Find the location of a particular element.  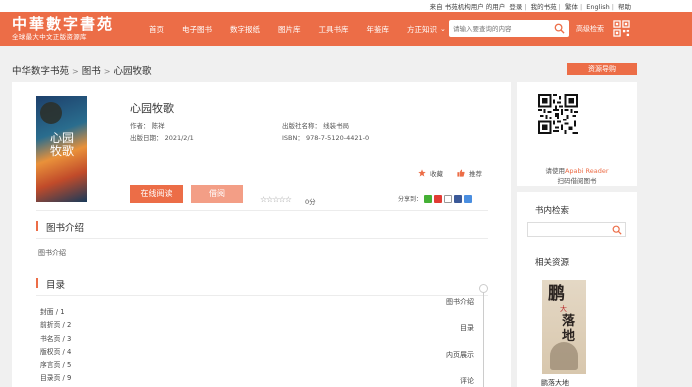

thumbs-up-icon is located at coordinates (461, 173).